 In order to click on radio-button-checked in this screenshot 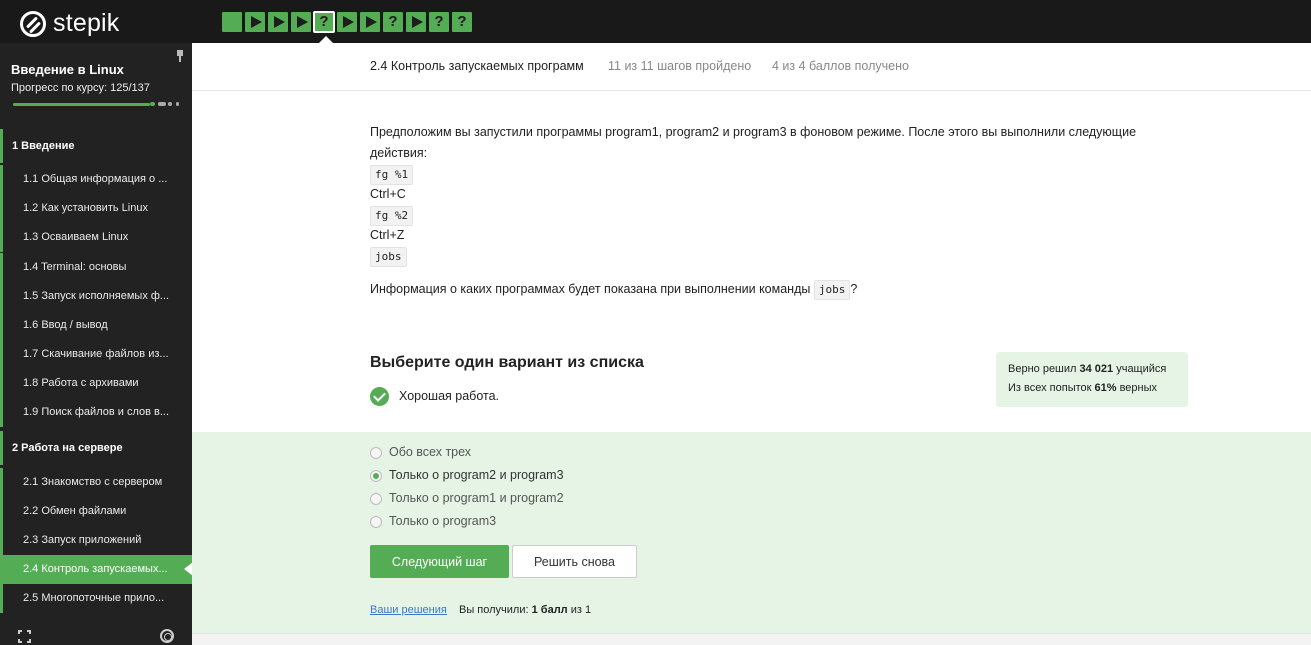, I will do `click(376, 476)`.